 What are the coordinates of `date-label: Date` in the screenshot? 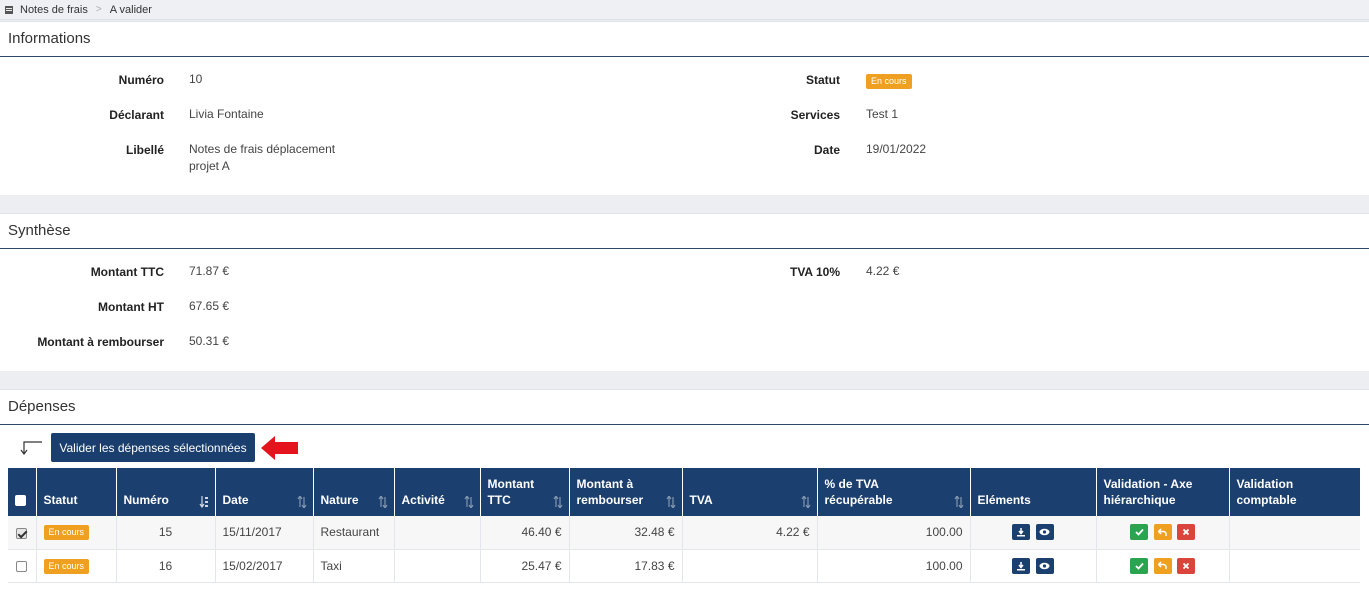 It's located at (826, 150).